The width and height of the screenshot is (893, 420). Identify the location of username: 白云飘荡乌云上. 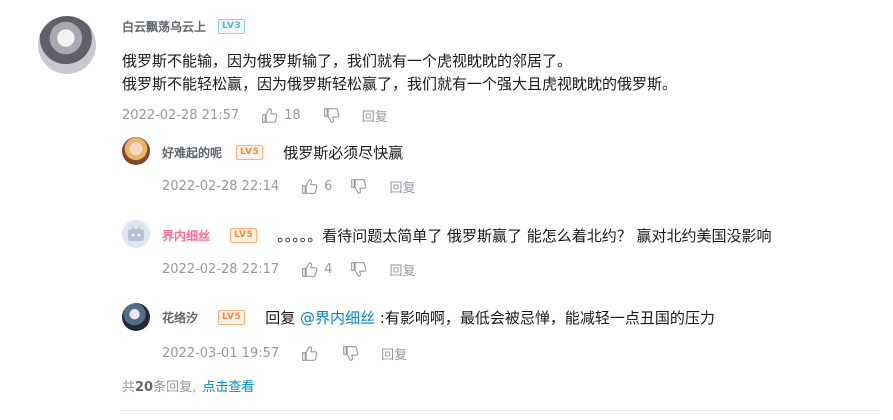
(164, 26).